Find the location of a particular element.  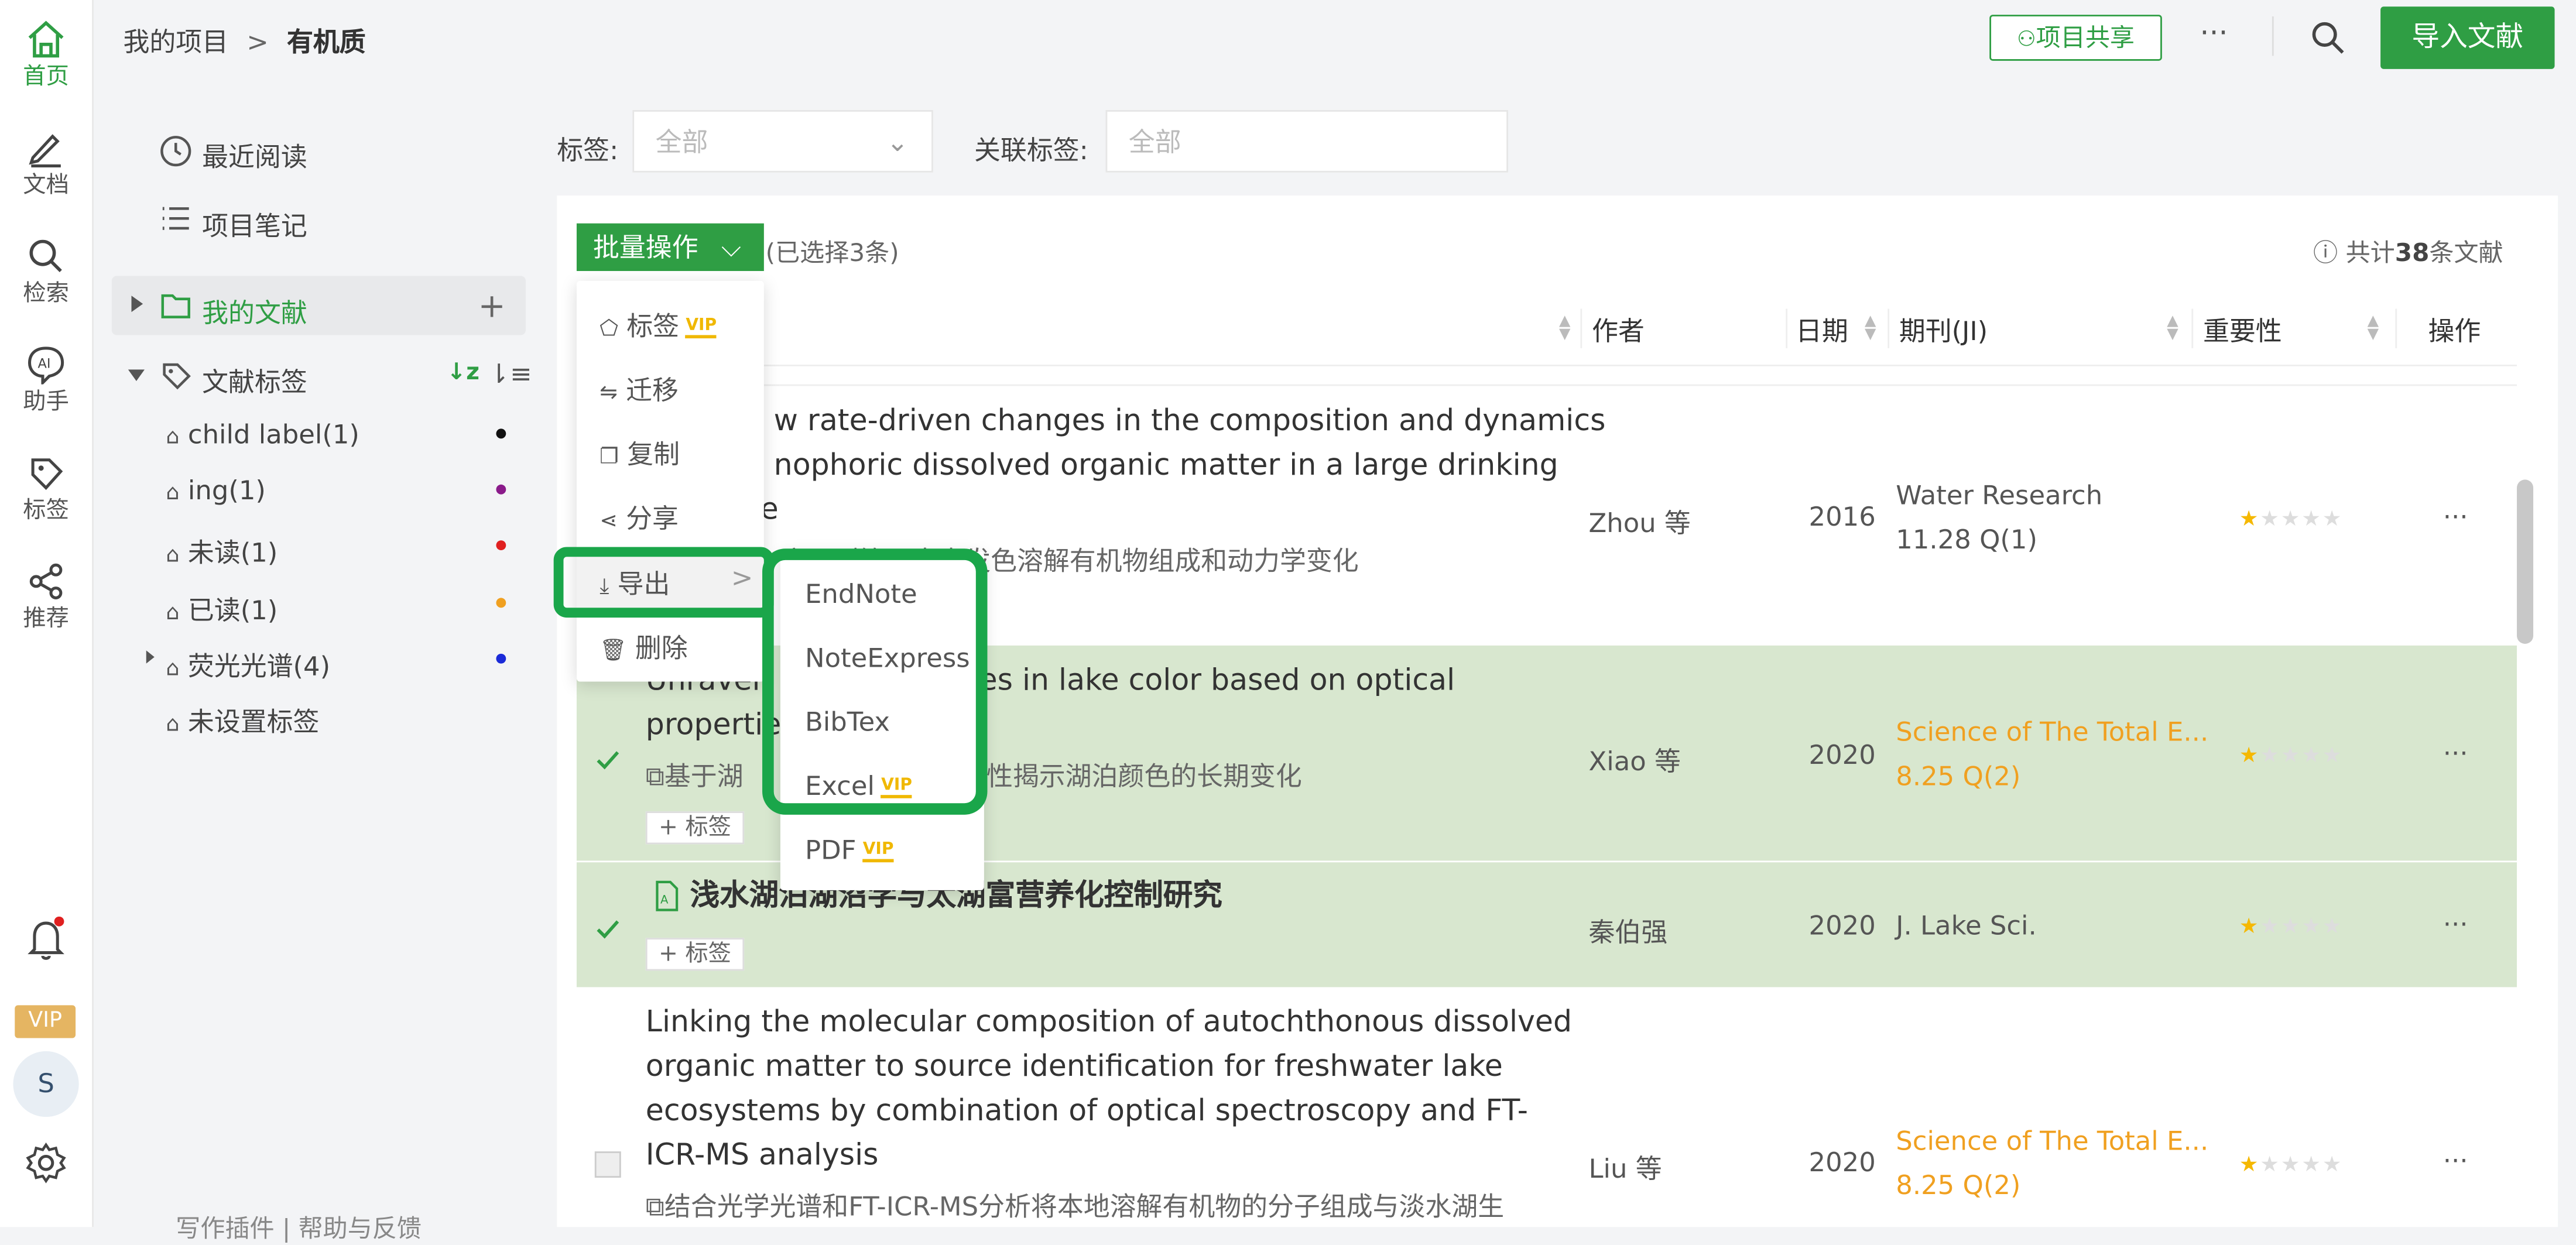

sidebar-tag-item: ⌂ 未设置标签 is located at coordinates (242, 719).